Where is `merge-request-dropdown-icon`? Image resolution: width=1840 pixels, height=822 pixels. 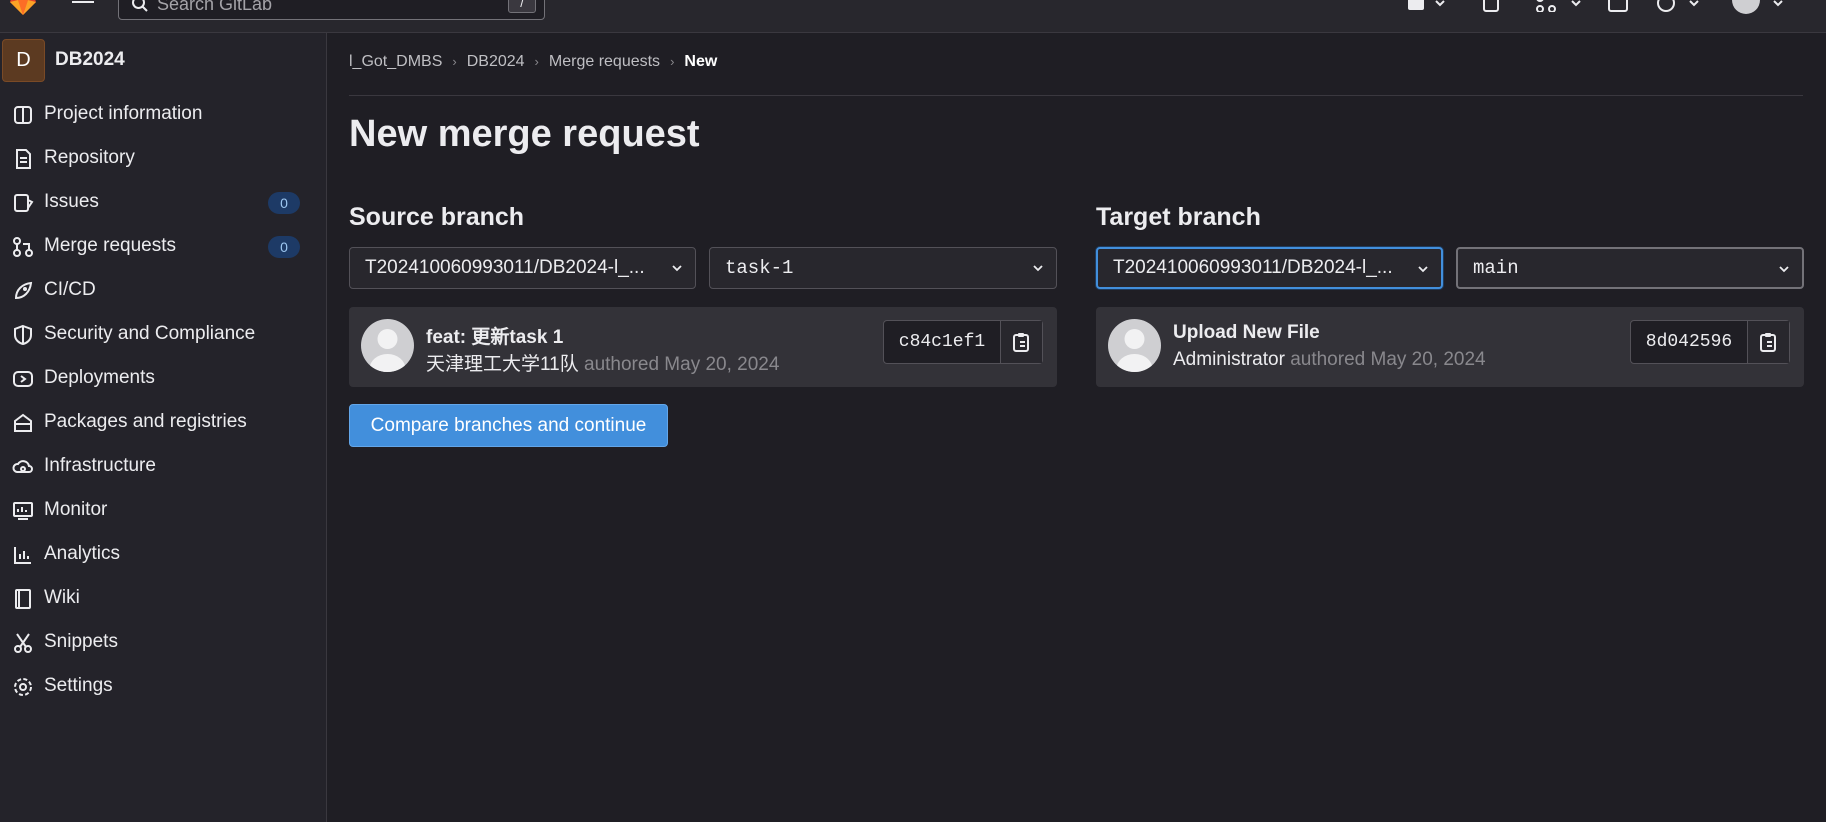 merge-request-dropdown-icon is located at coordinates (1560, 6).